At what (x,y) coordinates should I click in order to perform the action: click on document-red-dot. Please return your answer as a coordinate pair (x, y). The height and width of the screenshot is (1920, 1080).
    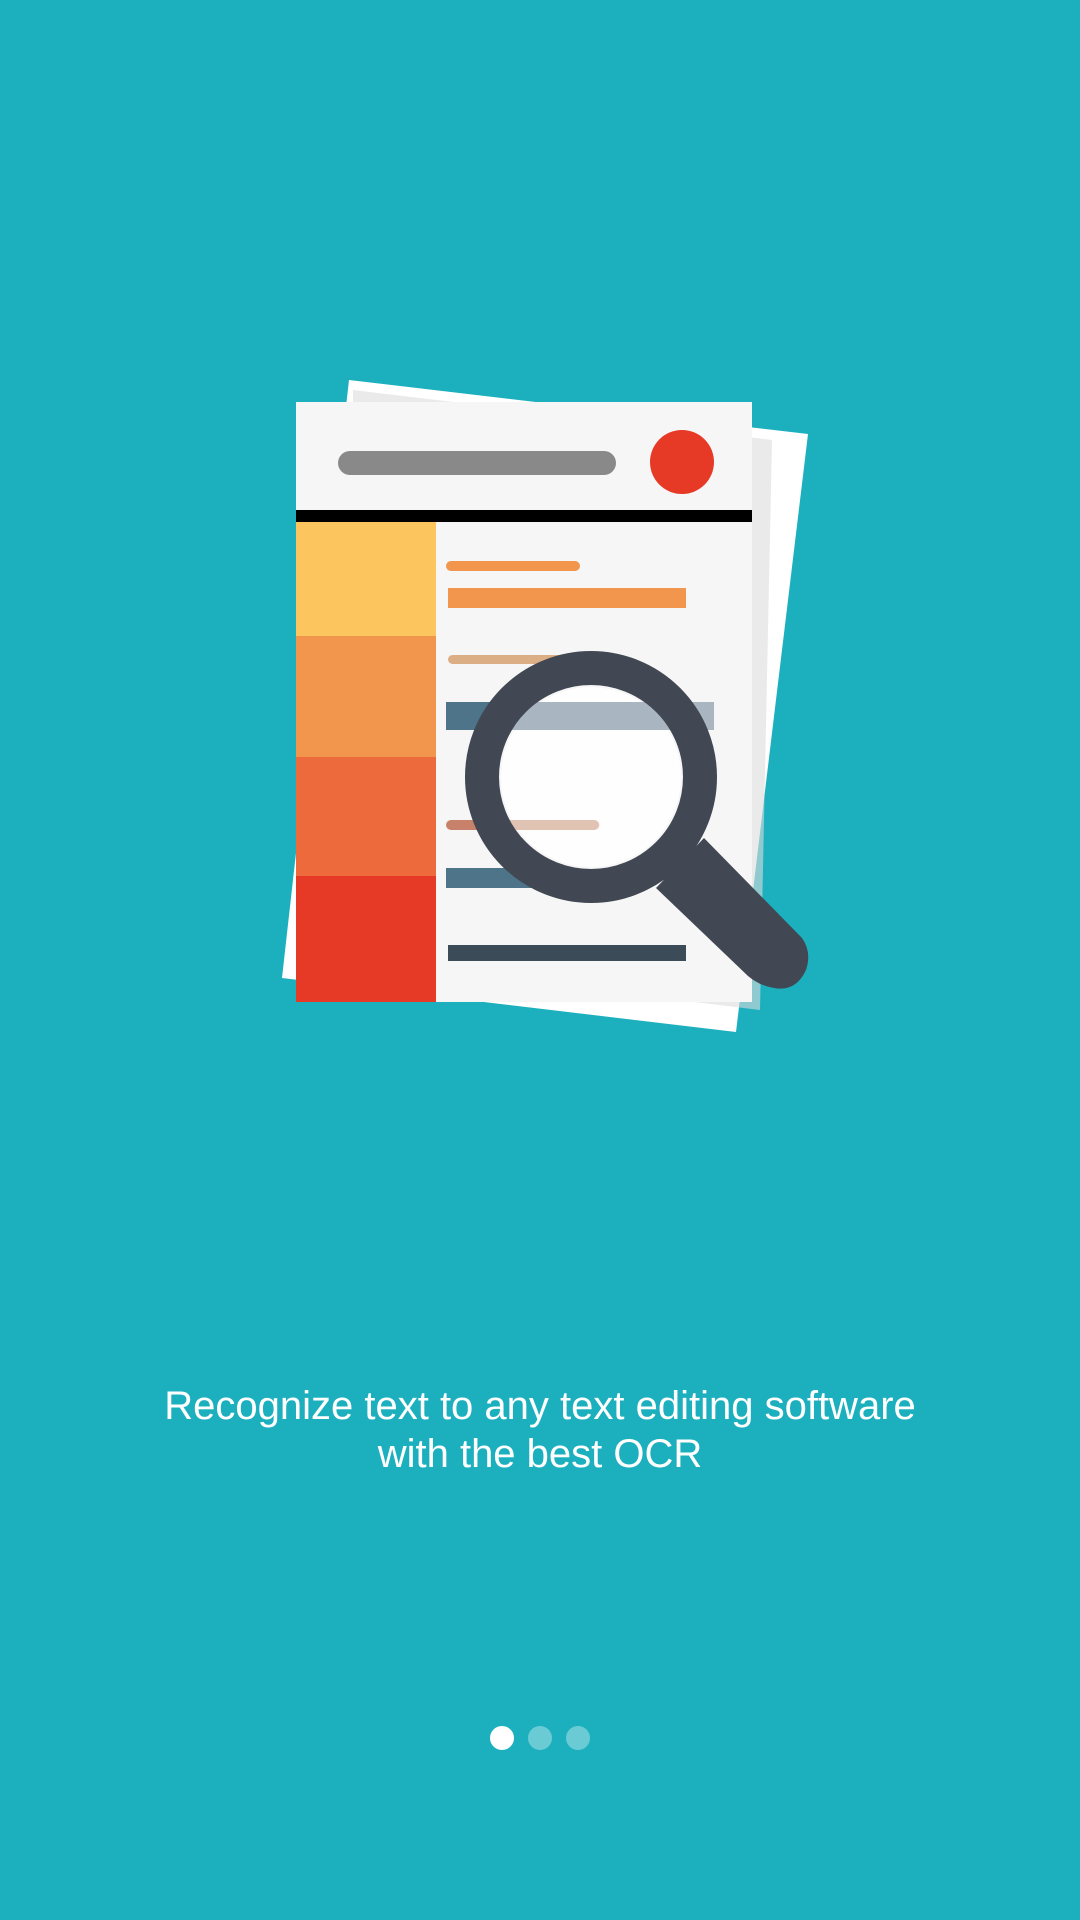
    Looking at the image, I should click on (682, 462).